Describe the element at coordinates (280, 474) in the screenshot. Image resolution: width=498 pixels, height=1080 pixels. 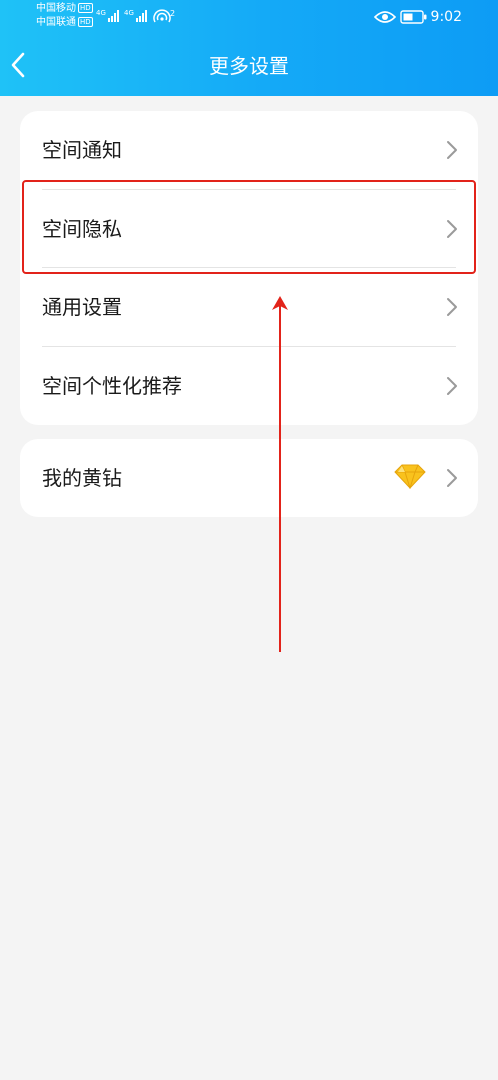
I see `up-arrow-annotation` at that location.